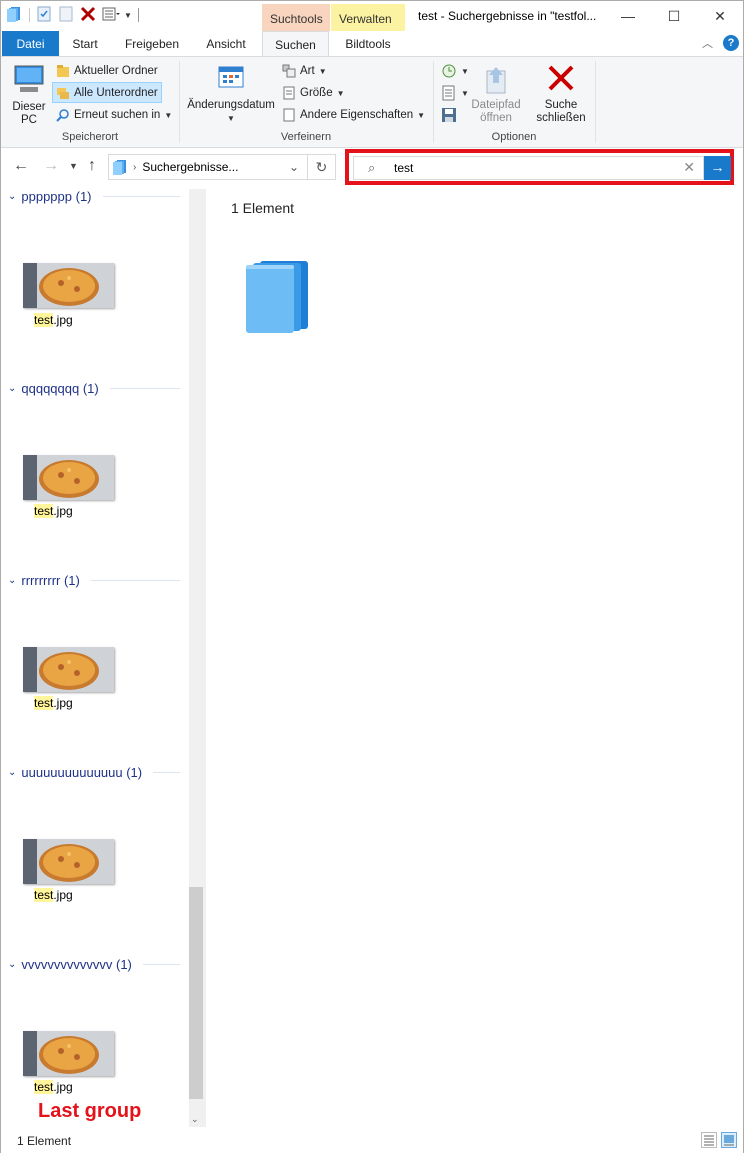 The height and width of the screenshot is (1153, 744). Describe the element at coordinates (195, 1119) in the screenshot. I see `scroll-down-icon: ⌄` at that location.